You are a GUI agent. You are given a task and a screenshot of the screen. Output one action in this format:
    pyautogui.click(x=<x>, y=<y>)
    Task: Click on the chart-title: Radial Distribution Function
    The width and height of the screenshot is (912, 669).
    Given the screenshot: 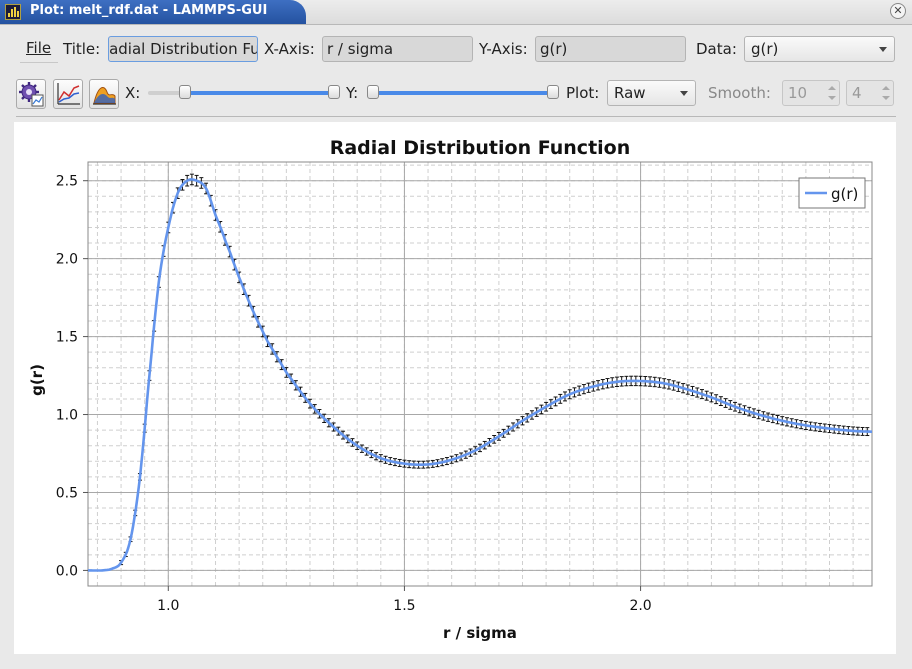 What is the action you would take?
    pyautogui.click(x=480, y=148)
    